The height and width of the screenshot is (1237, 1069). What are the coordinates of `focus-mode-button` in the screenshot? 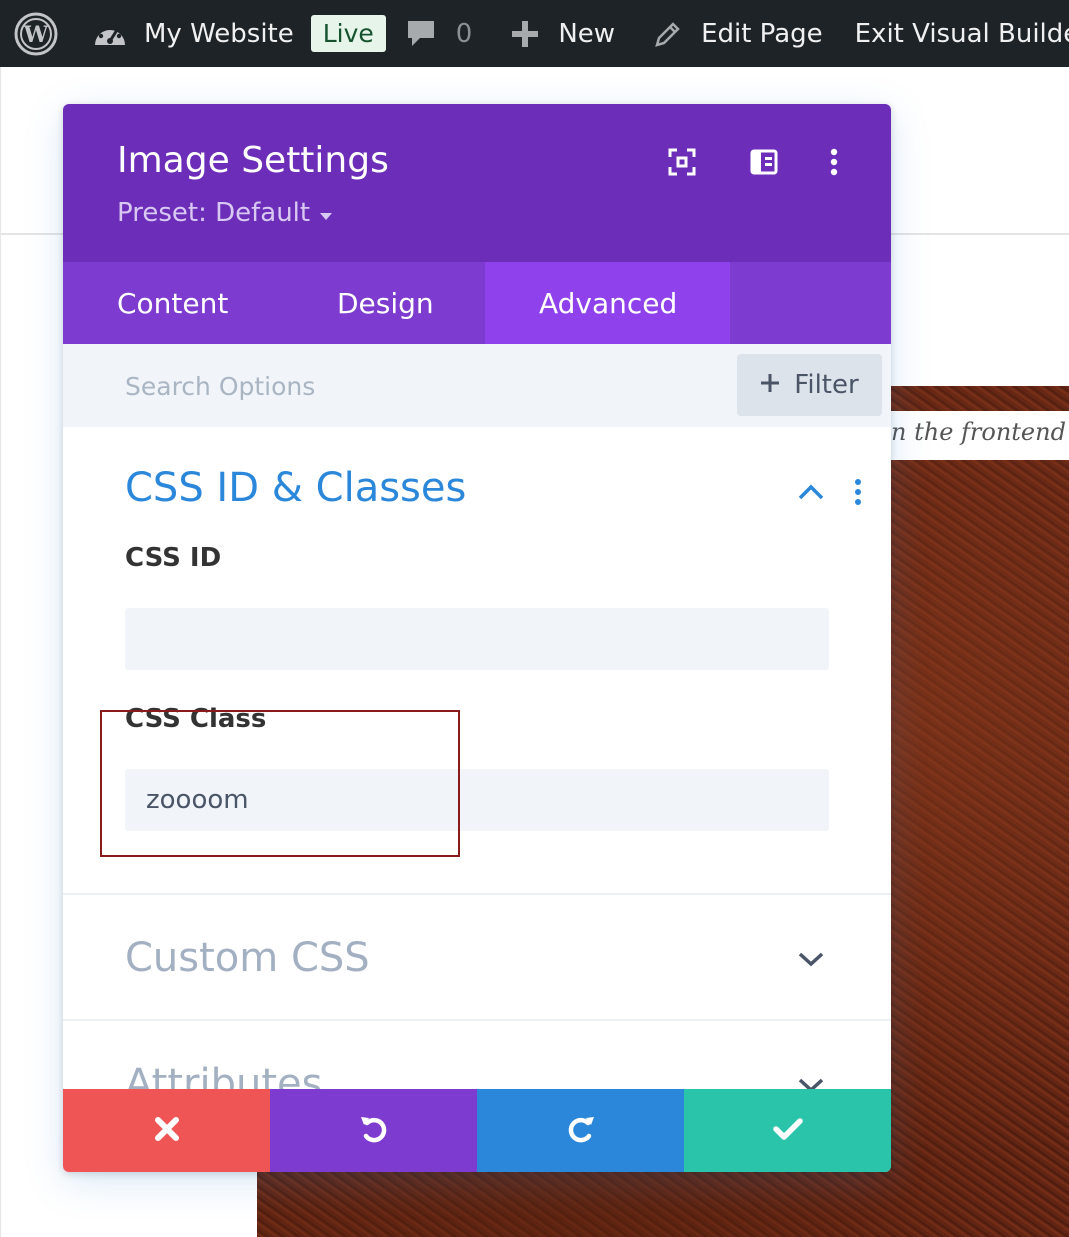 It's located at (682, 164).